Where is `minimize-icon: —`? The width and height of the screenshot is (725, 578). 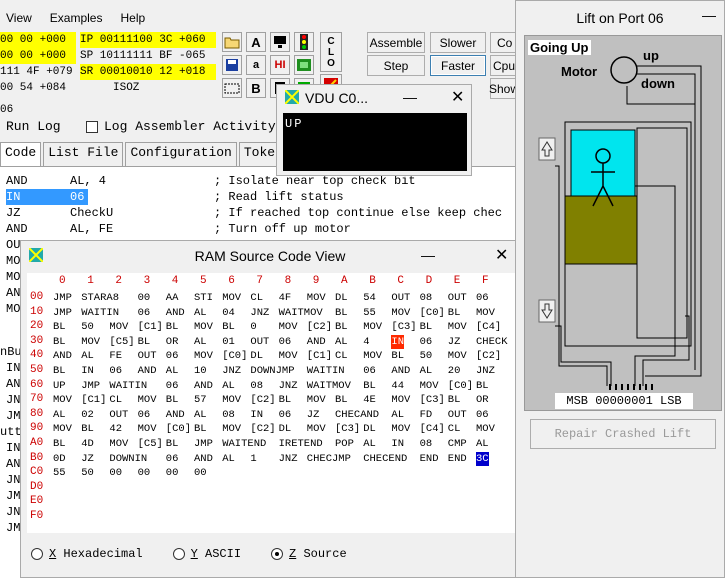 minimize-icon: — is located at coordinates (428, 255).